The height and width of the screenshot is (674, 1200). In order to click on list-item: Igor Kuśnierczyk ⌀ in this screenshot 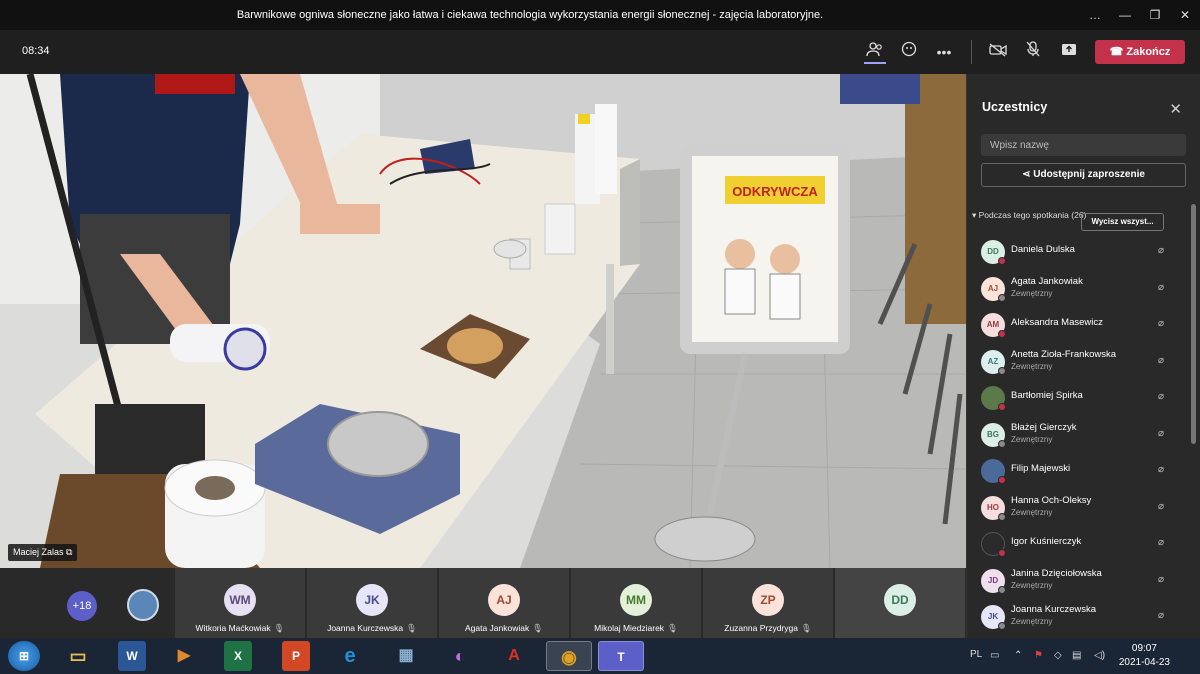, I will do `click(1086, 546)`.